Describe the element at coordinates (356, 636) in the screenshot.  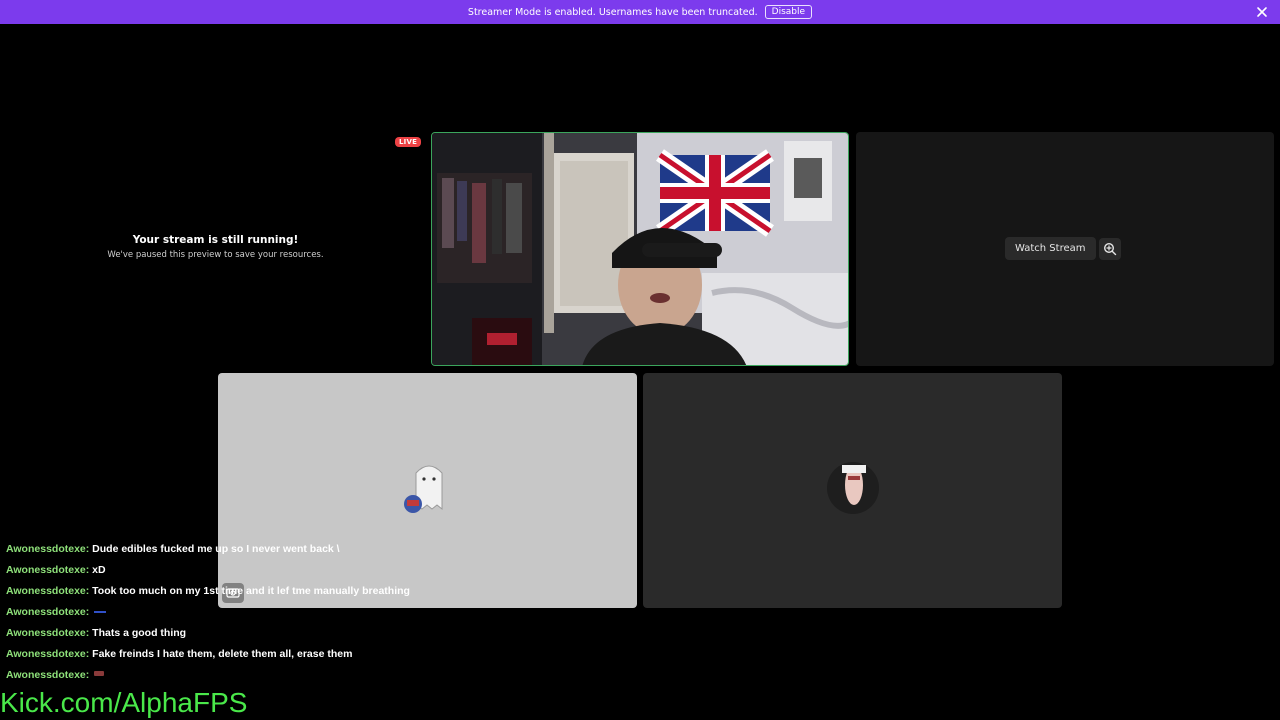
I see `chat-message: Awonessdotexe: Thats a good thing` at that location.